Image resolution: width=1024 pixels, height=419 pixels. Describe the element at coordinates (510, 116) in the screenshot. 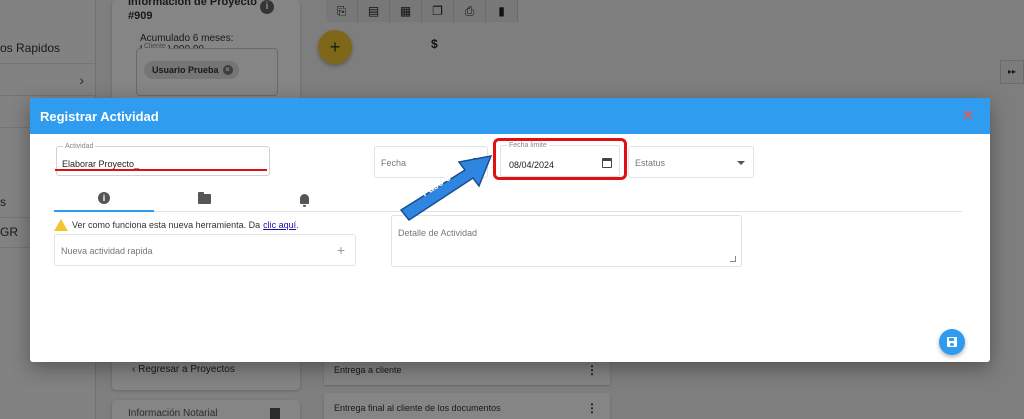

I see `dialog-header: Registrar Actividad ✕` at that location.